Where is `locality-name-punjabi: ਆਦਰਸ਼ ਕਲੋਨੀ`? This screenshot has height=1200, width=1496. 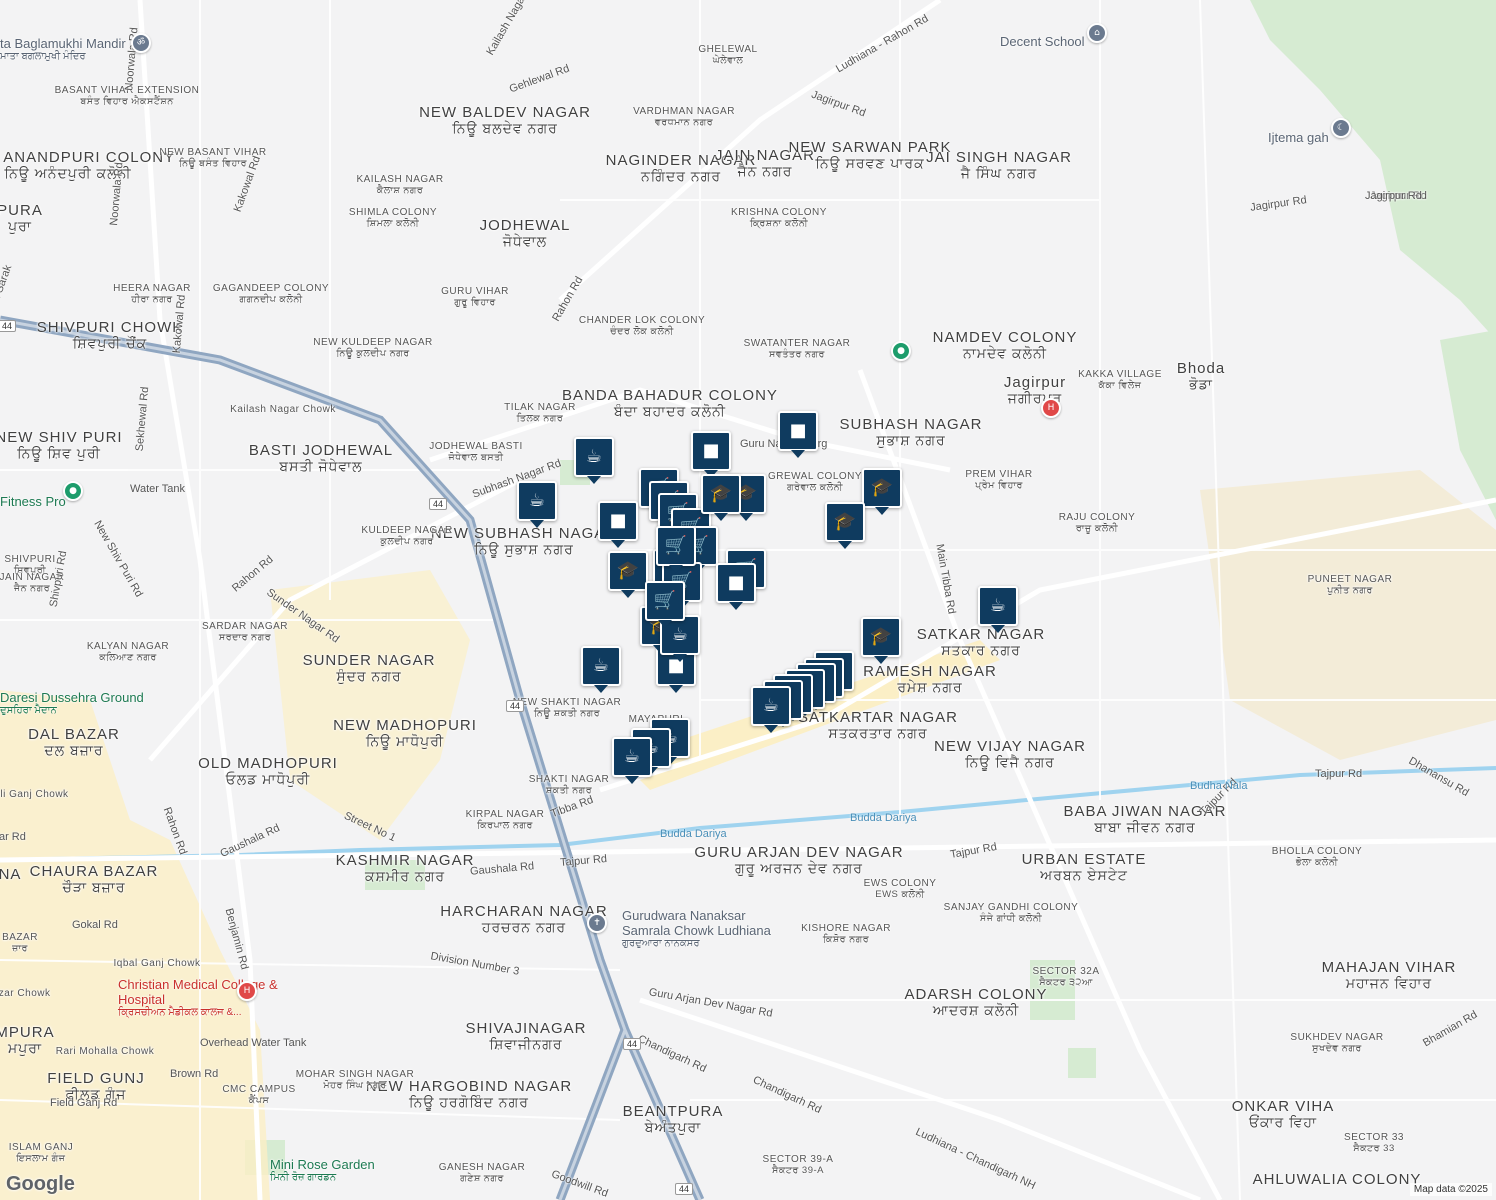
locality-name-punjabi: ਆਦਰਸ਼ ਕਲੋਨੀ is located at coordinates (976, 1009).